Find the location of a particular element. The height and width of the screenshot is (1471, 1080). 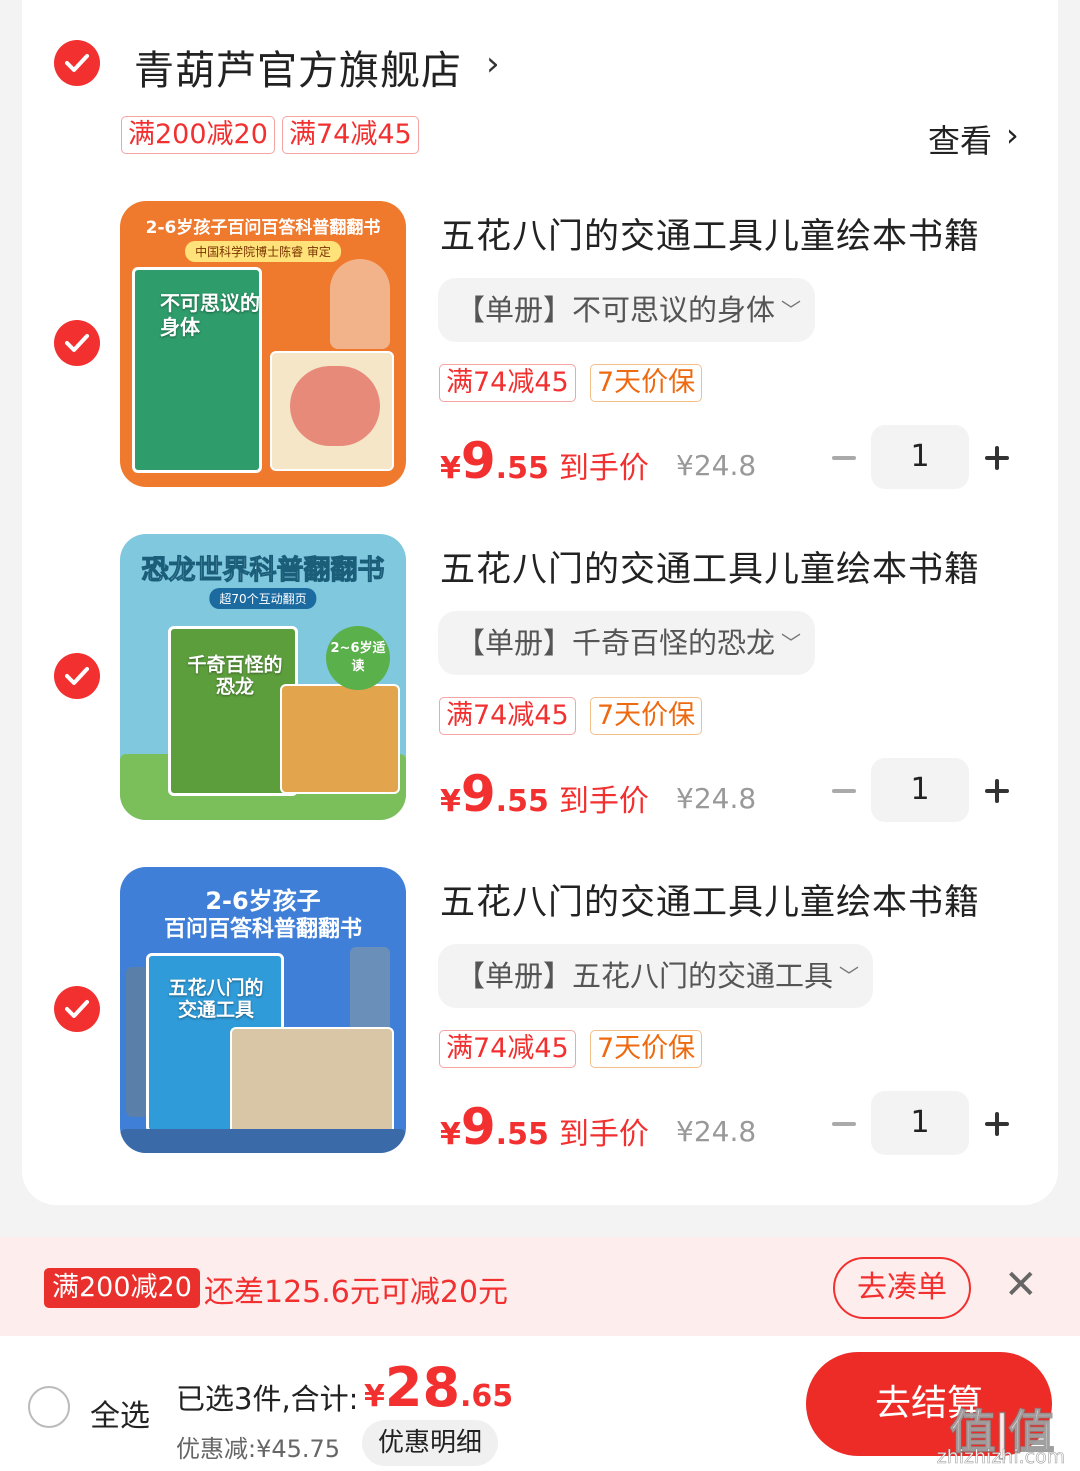

store-promo-tag: 满200减20 is located at coordinates (198, 135).